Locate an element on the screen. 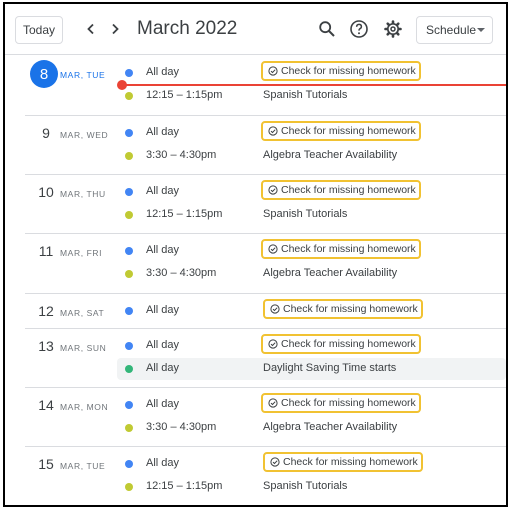 This screenshot has height=511, width=514. day-number: 9 is located at coordinates (46, 133).